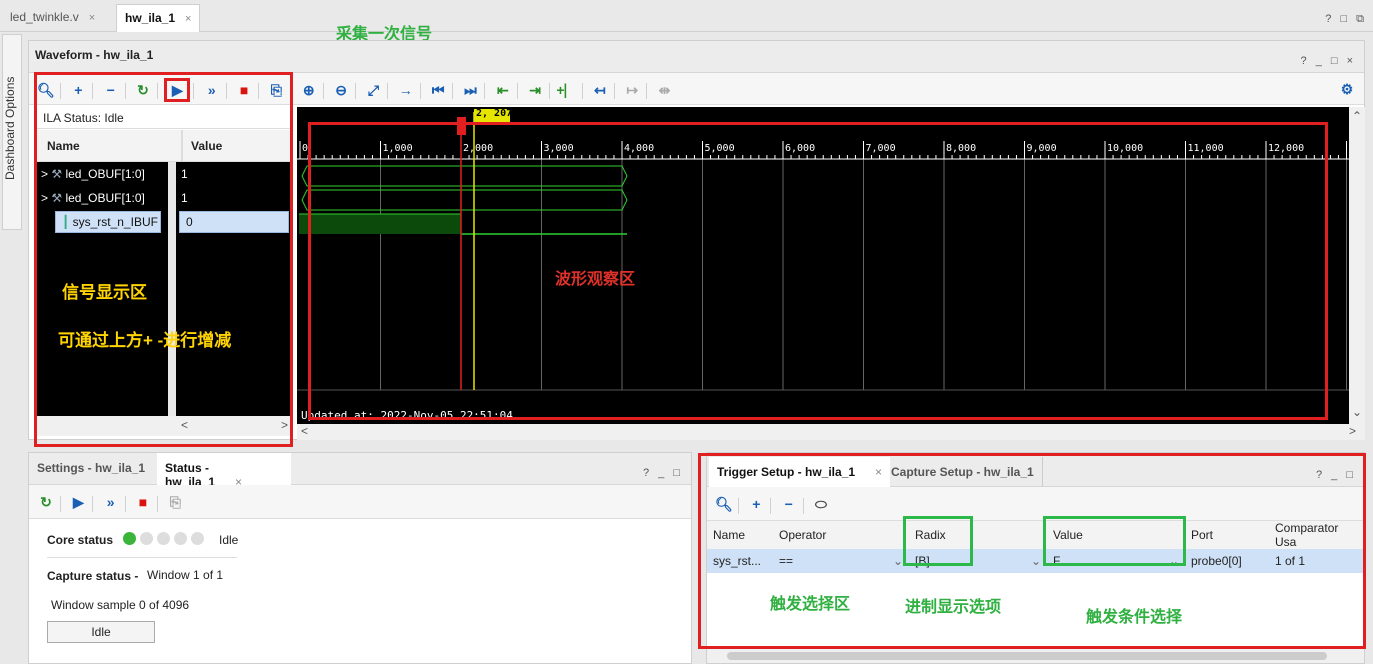 The width and height of the screenshot is (1373, 664). I want to click on waveform-title: Waveform - hw_ila_1, so click(94, 55).